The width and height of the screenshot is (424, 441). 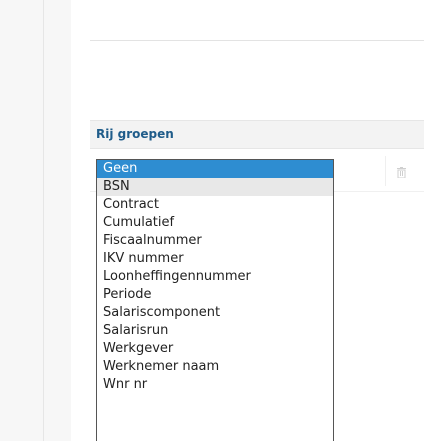 What do you see at coordinates (135, 134) in the screenshot?
I see `row-groups-title: Rij groepen` at bounding box center [135, 134].